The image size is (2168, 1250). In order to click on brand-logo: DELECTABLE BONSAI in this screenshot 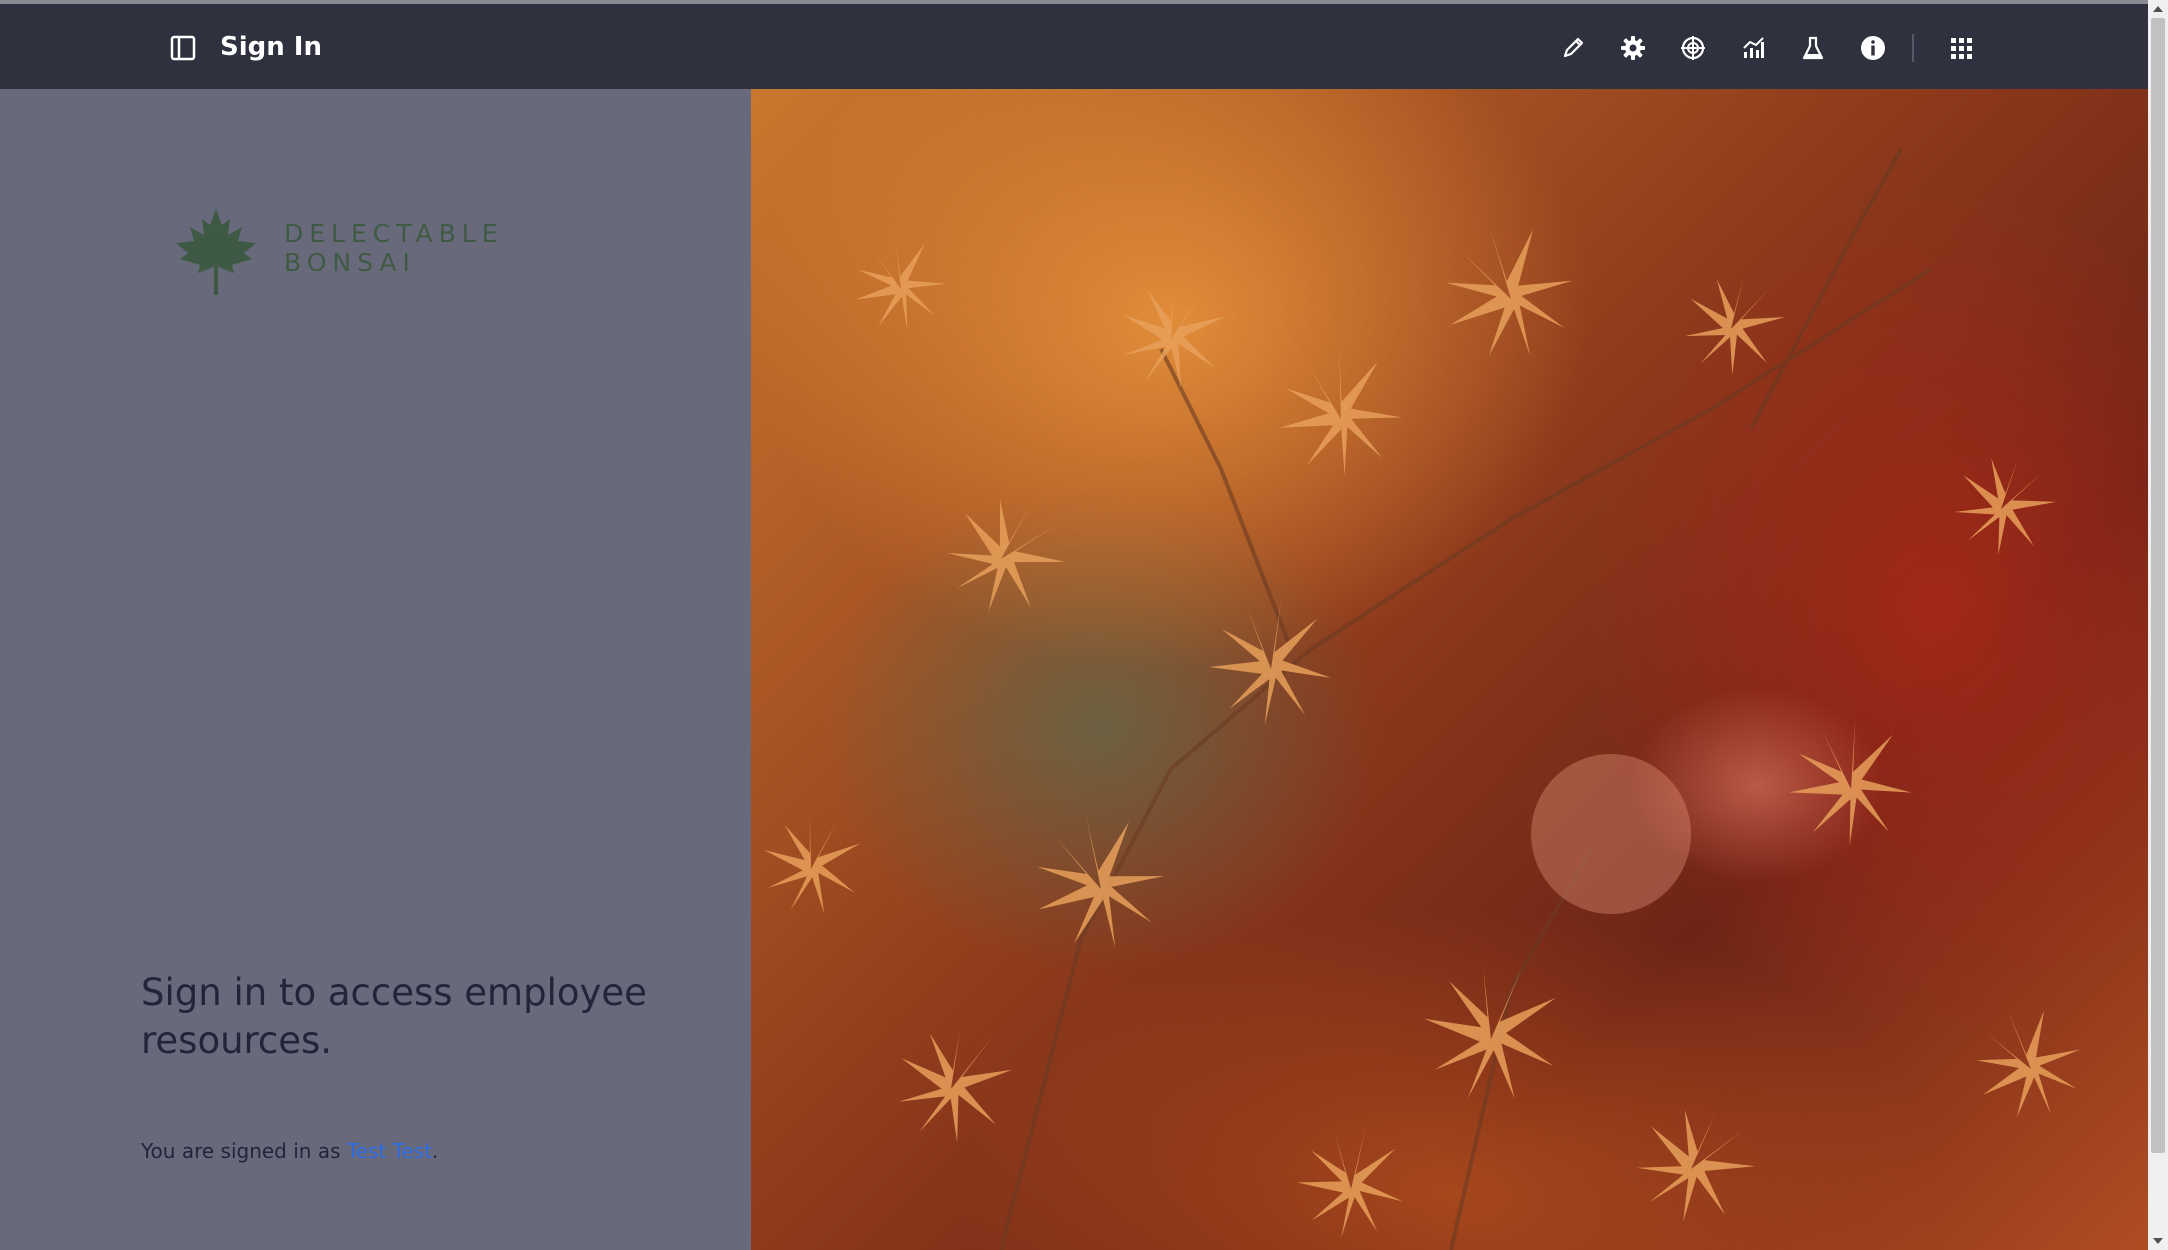, I will do `click(336, 253)`.